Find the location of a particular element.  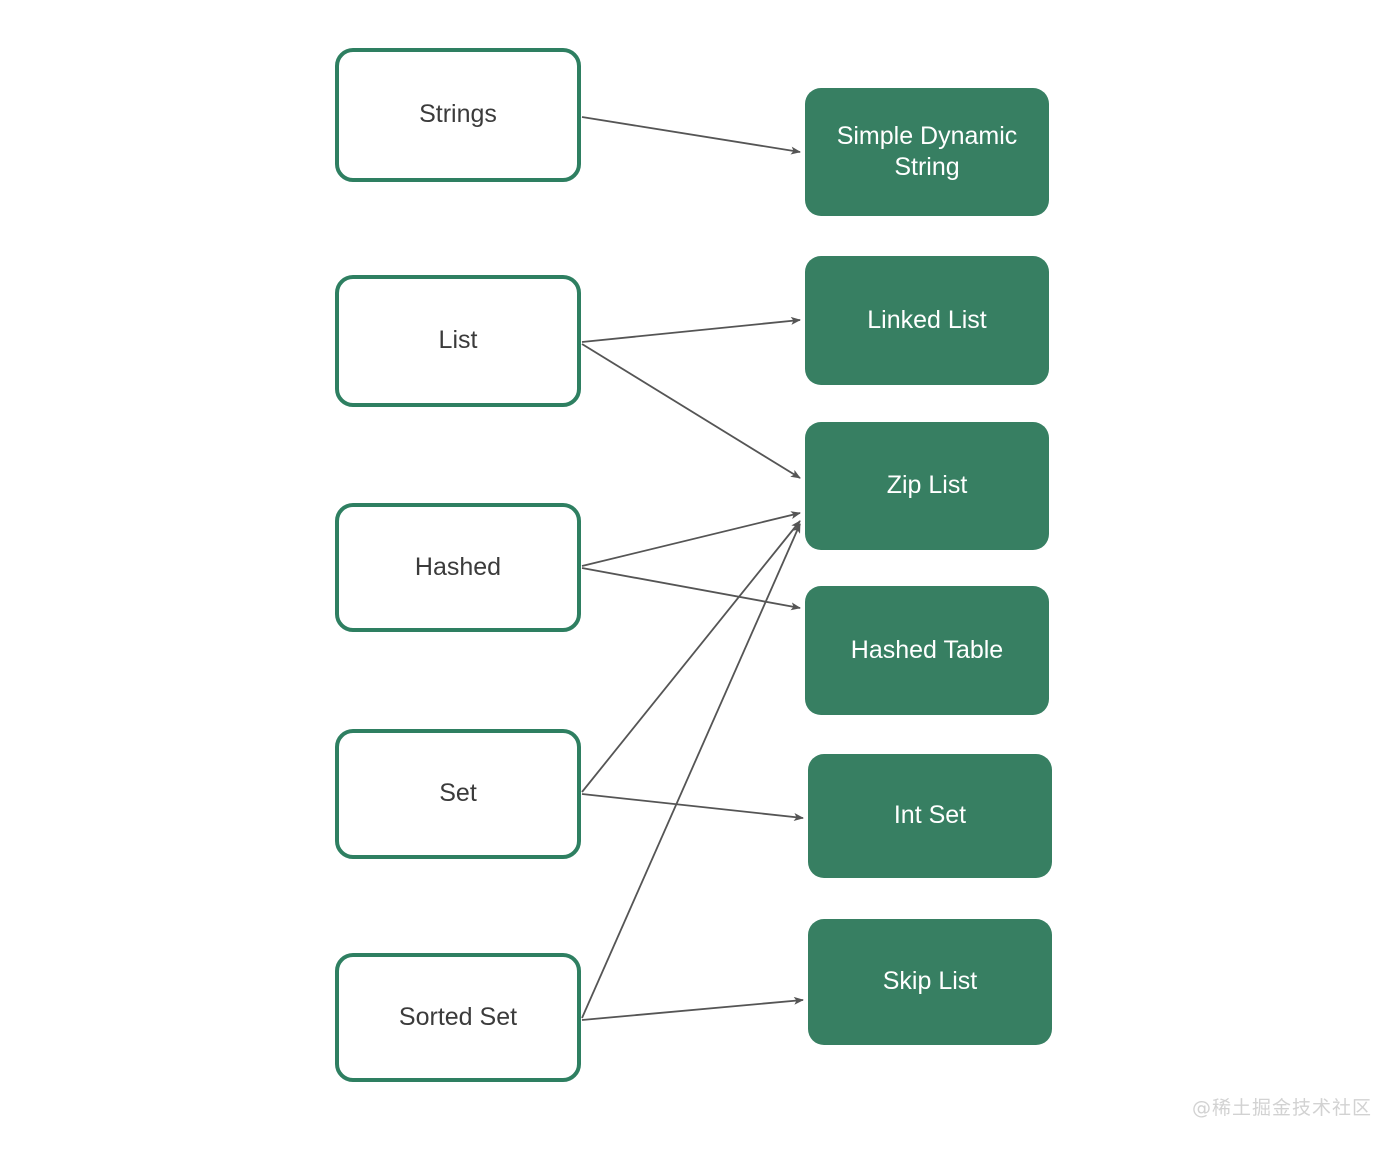

edge-list-to-linked_list is located at coordinates (691, 329).